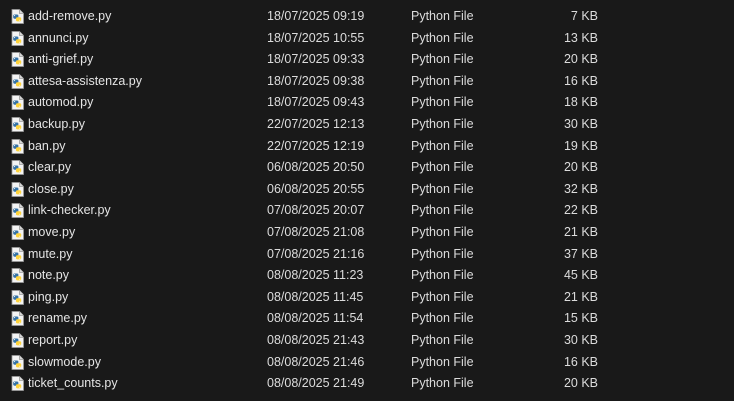 The image size is (734, 401). I want to click on file-name: attesa-assistenza.py, so click(85, 80).